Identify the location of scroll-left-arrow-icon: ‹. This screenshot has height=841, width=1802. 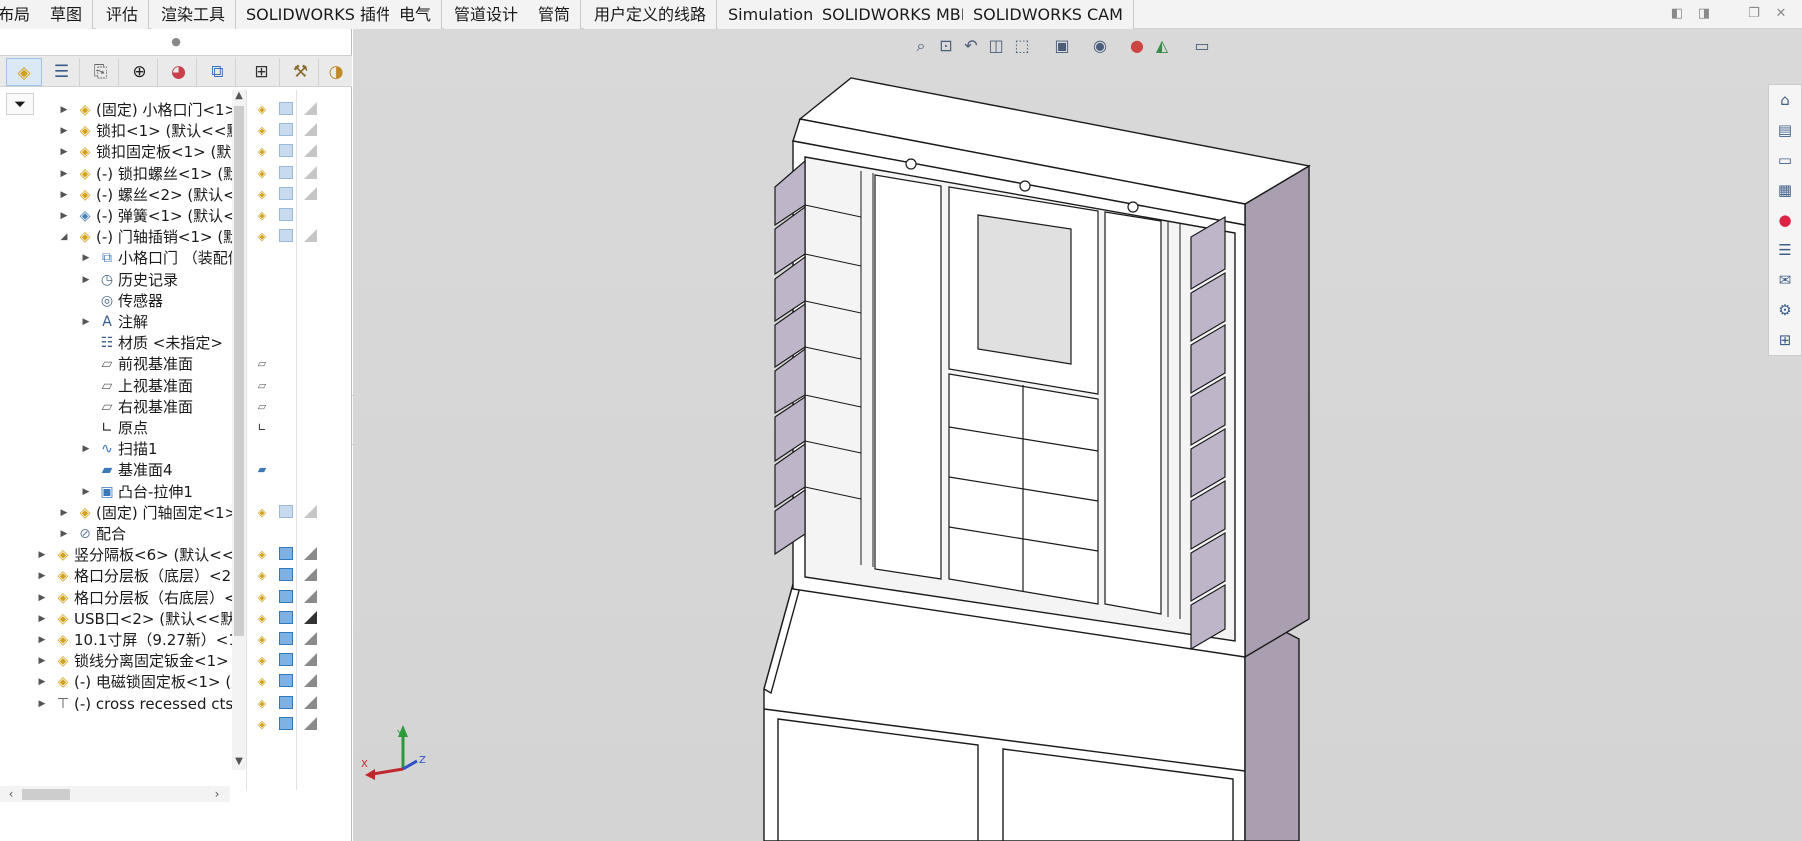
(11, 794).